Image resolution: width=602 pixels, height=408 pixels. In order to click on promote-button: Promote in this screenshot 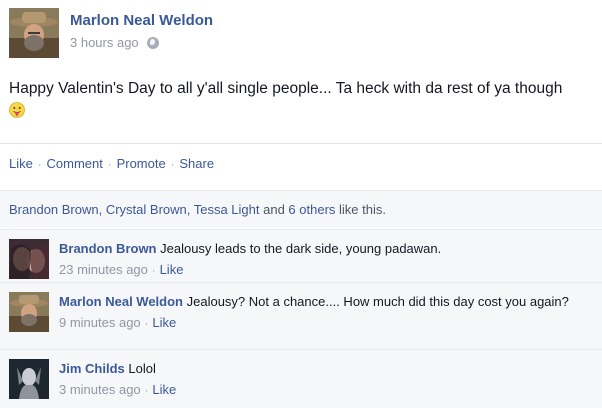, I will do `click(141, 163)`.